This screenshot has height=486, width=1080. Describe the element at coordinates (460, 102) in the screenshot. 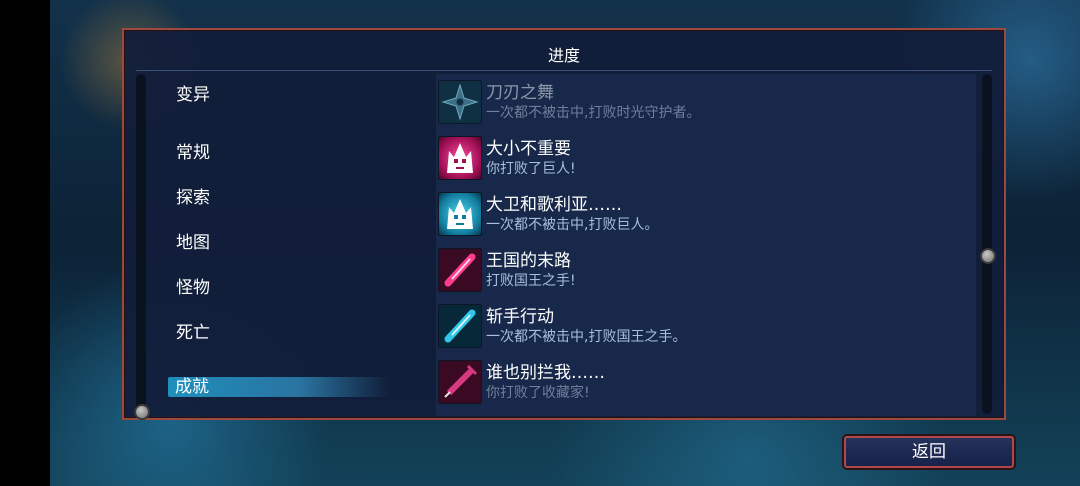

I see `shuriken-icon` at that location.